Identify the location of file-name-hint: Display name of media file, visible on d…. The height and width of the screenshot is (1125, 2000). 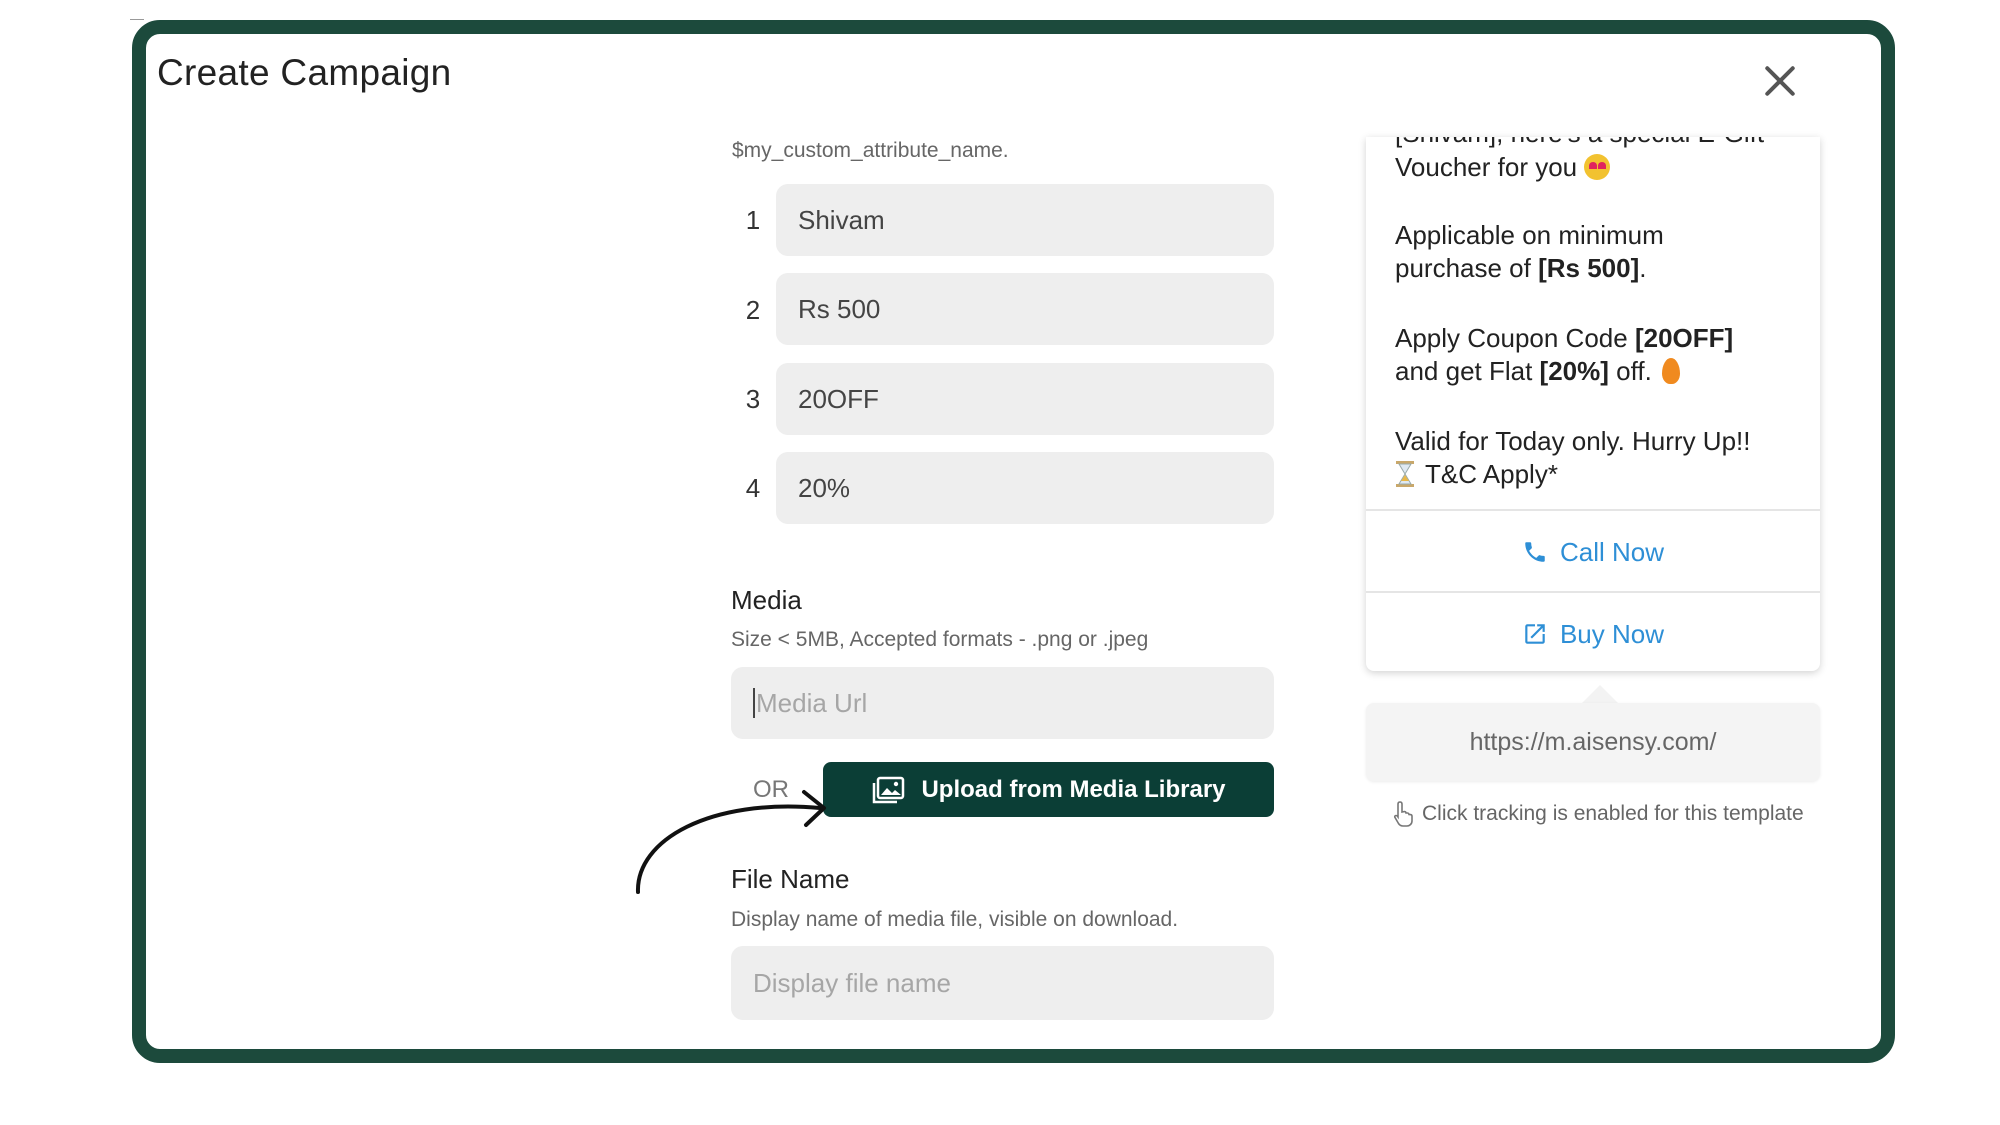
(955, 919).